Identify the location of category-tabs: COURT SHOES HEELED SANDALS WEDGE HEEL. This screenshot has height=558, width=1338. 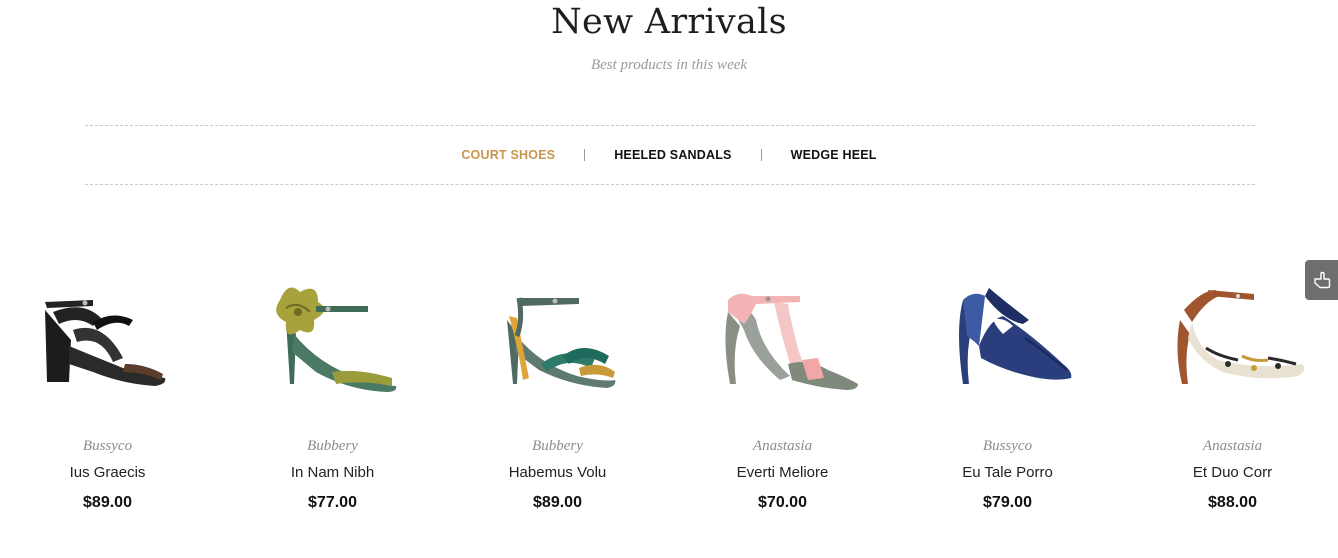
(669, 155).